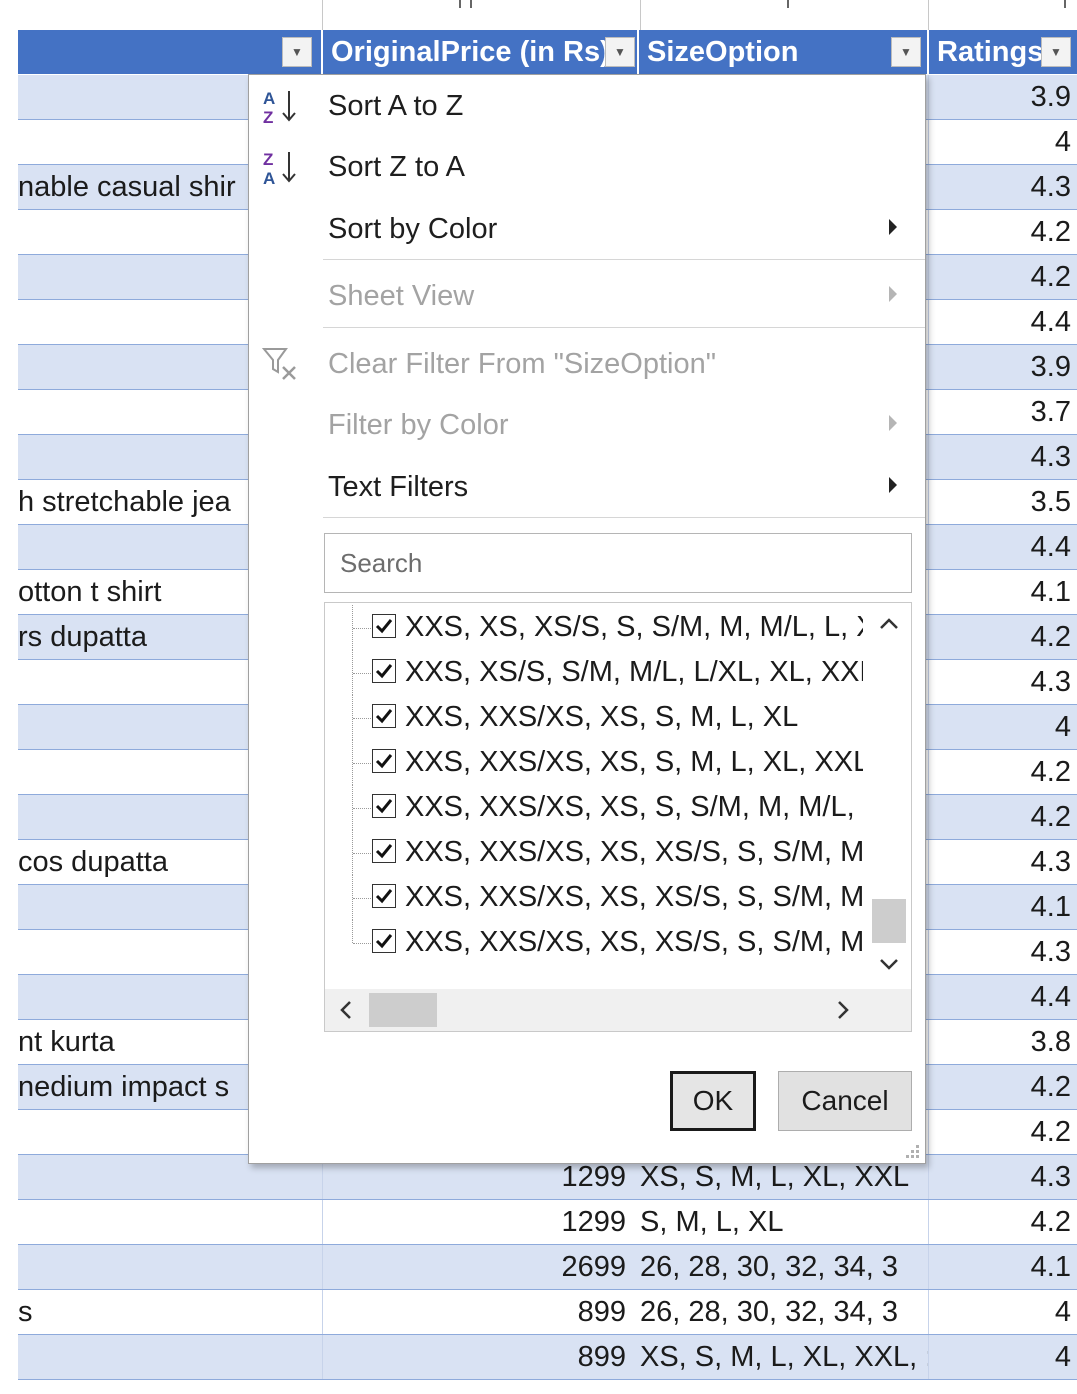  Describe the element at coordinates (1002, 412) in the screenshot. I see `cell-rating: 3.7` at that location.